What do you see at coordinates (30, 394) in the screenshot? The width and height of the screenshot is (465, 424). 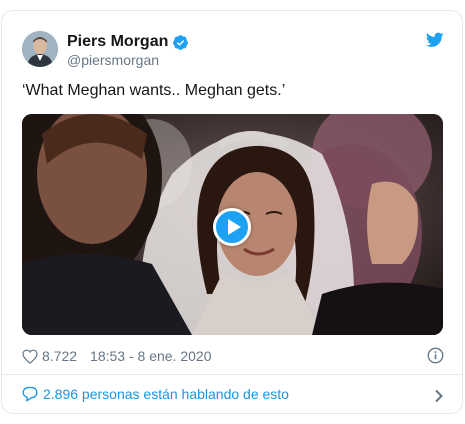 I see `speech-bubble-icon` at bounding box center [30, 394].